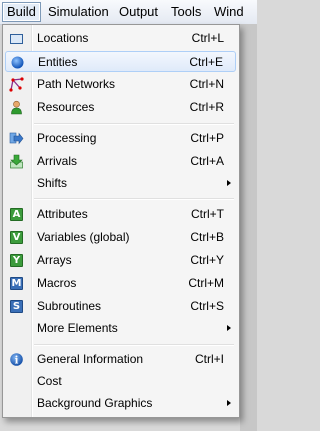 Image resolution: width=320 pixels, height=431 pixels. I want to click on locations-icon, so click(16, 38).